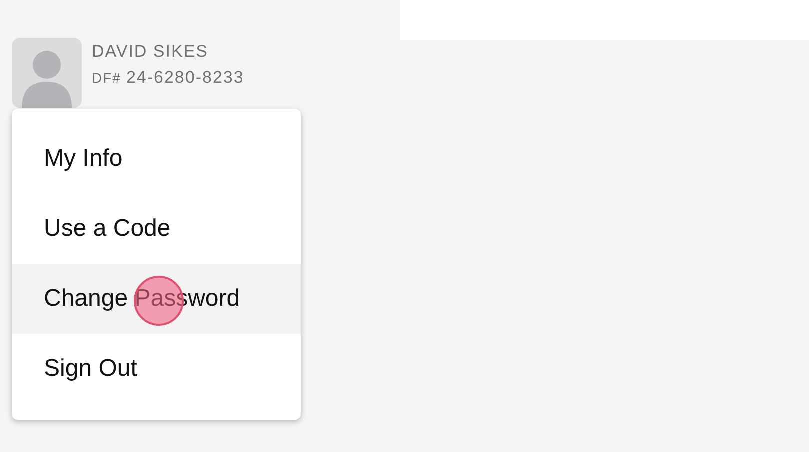 Image resolution: width=809 pixels, height=452 pixels. Describe the element at coordinates (47, 73) in the screenshot. I see `avatar-icon` at that location.